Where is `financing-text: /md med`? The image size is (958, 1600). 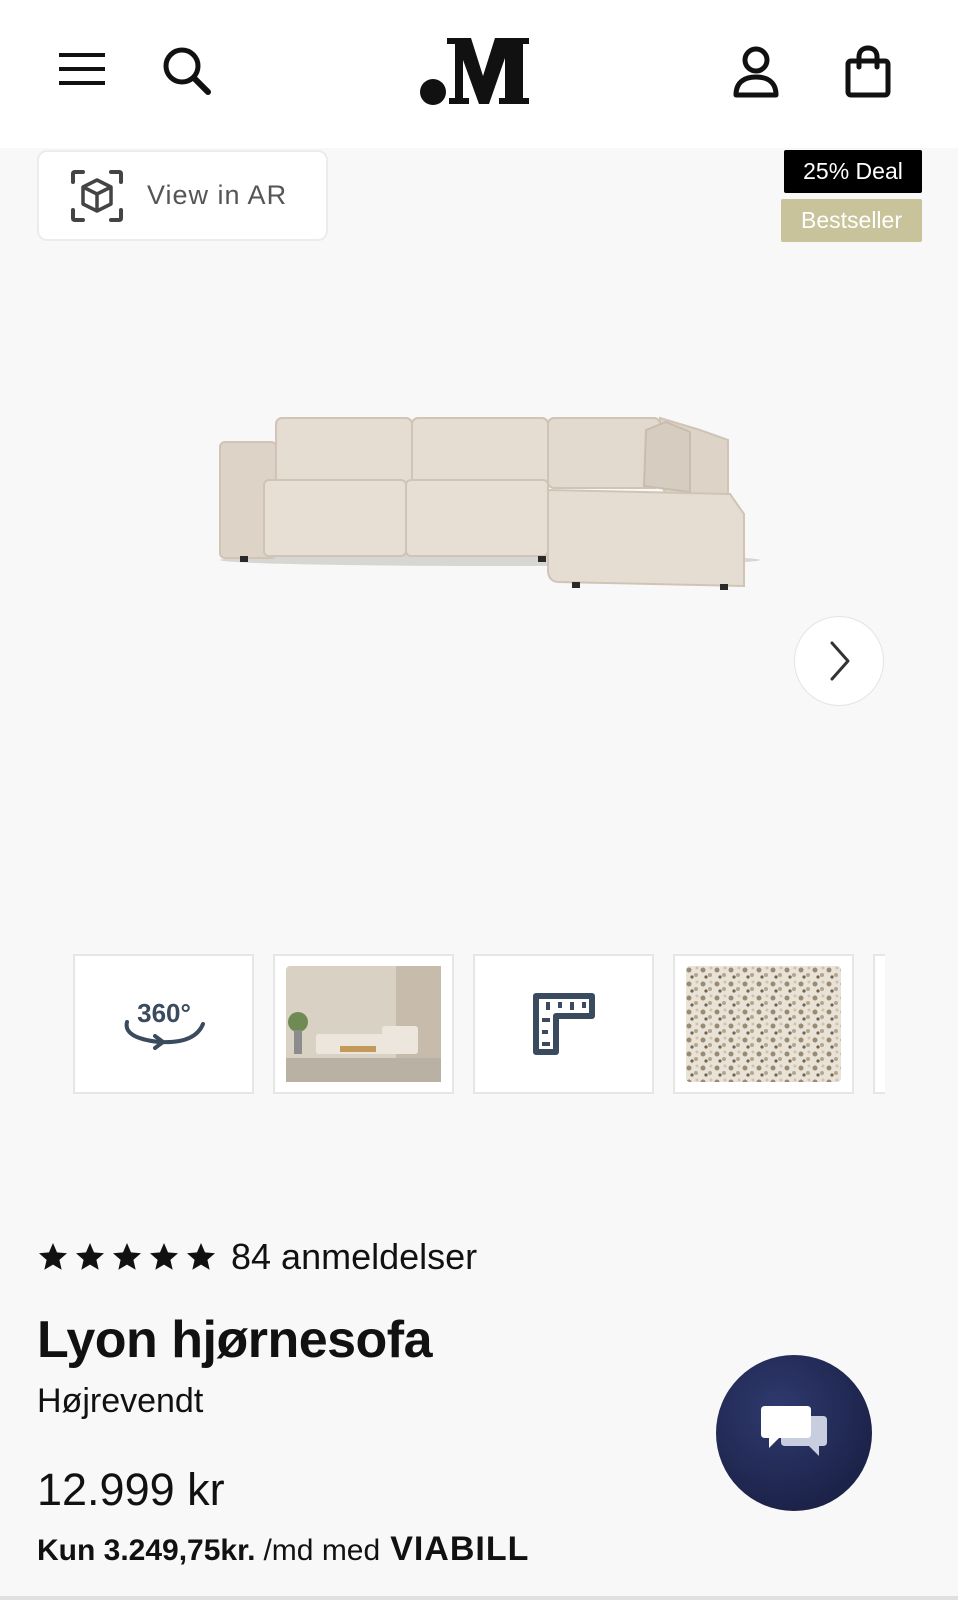 financing-text: /md med is located at coordinates (322, 1550).